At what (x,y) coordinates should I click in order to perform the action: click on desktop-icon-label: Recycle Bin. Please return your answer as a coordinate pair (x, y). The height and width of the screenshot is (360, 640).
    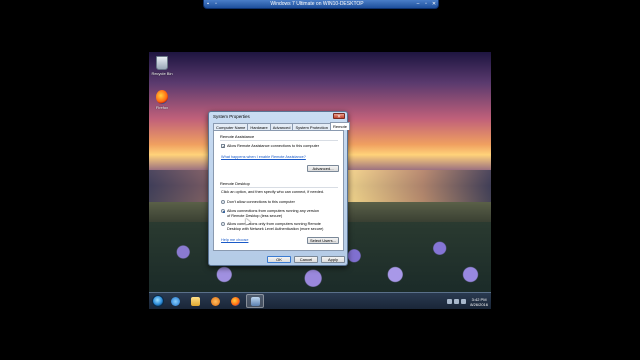
    Looking at the image, I should click on (162, 73).